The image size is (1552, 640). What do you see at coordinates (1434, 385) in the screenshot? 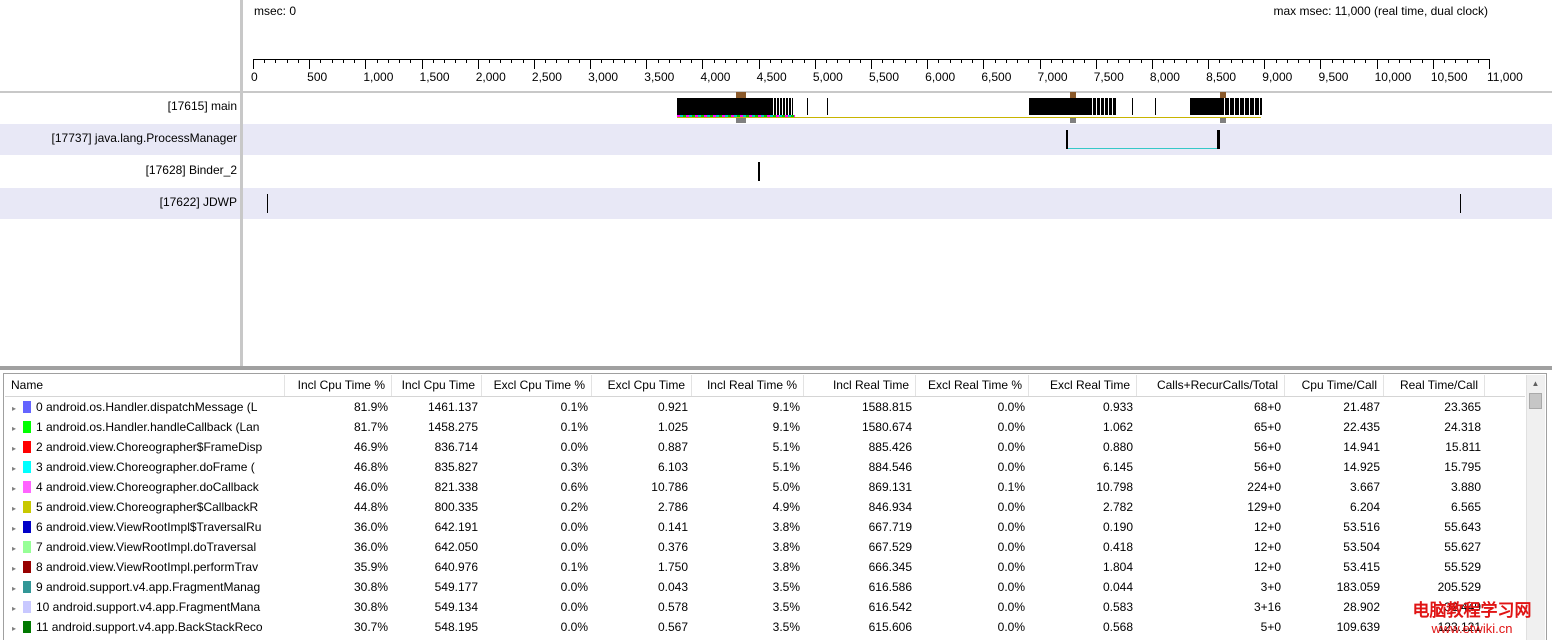
I see `column-header: Real Time/Call` at bounding box center [1434, 385].